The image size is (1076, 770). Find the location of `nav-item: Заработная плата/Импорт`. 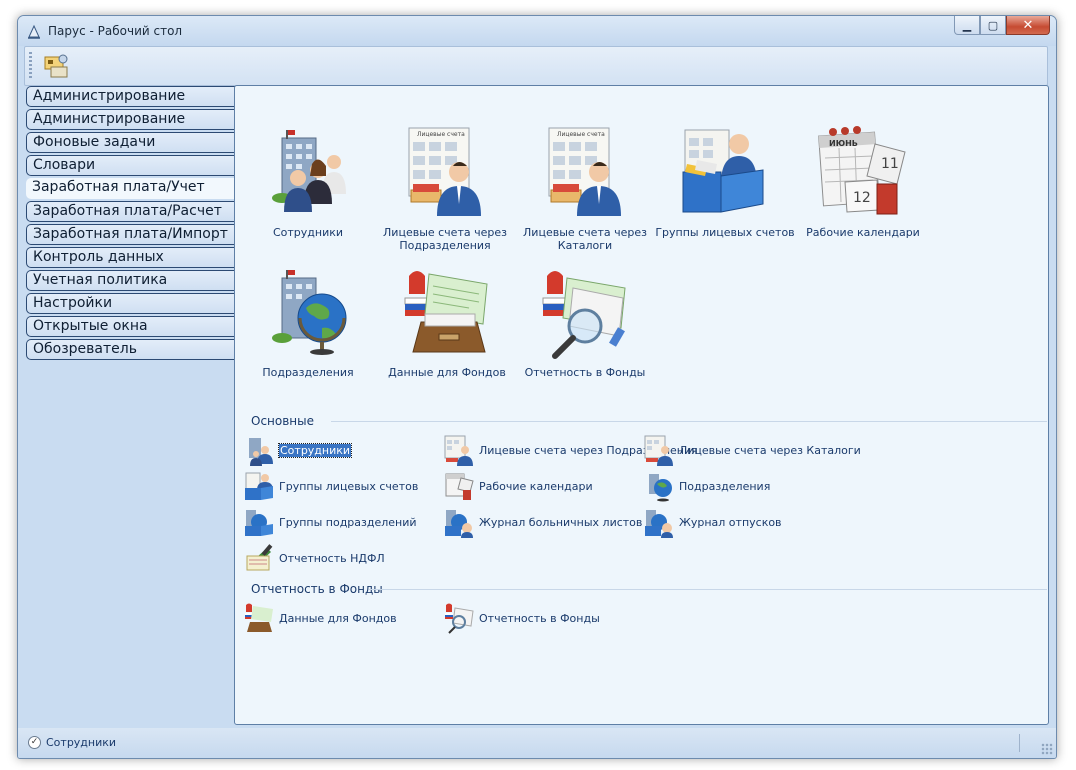

nav-item: Заработная плата/Импорт is located at coordinates (131, 234).